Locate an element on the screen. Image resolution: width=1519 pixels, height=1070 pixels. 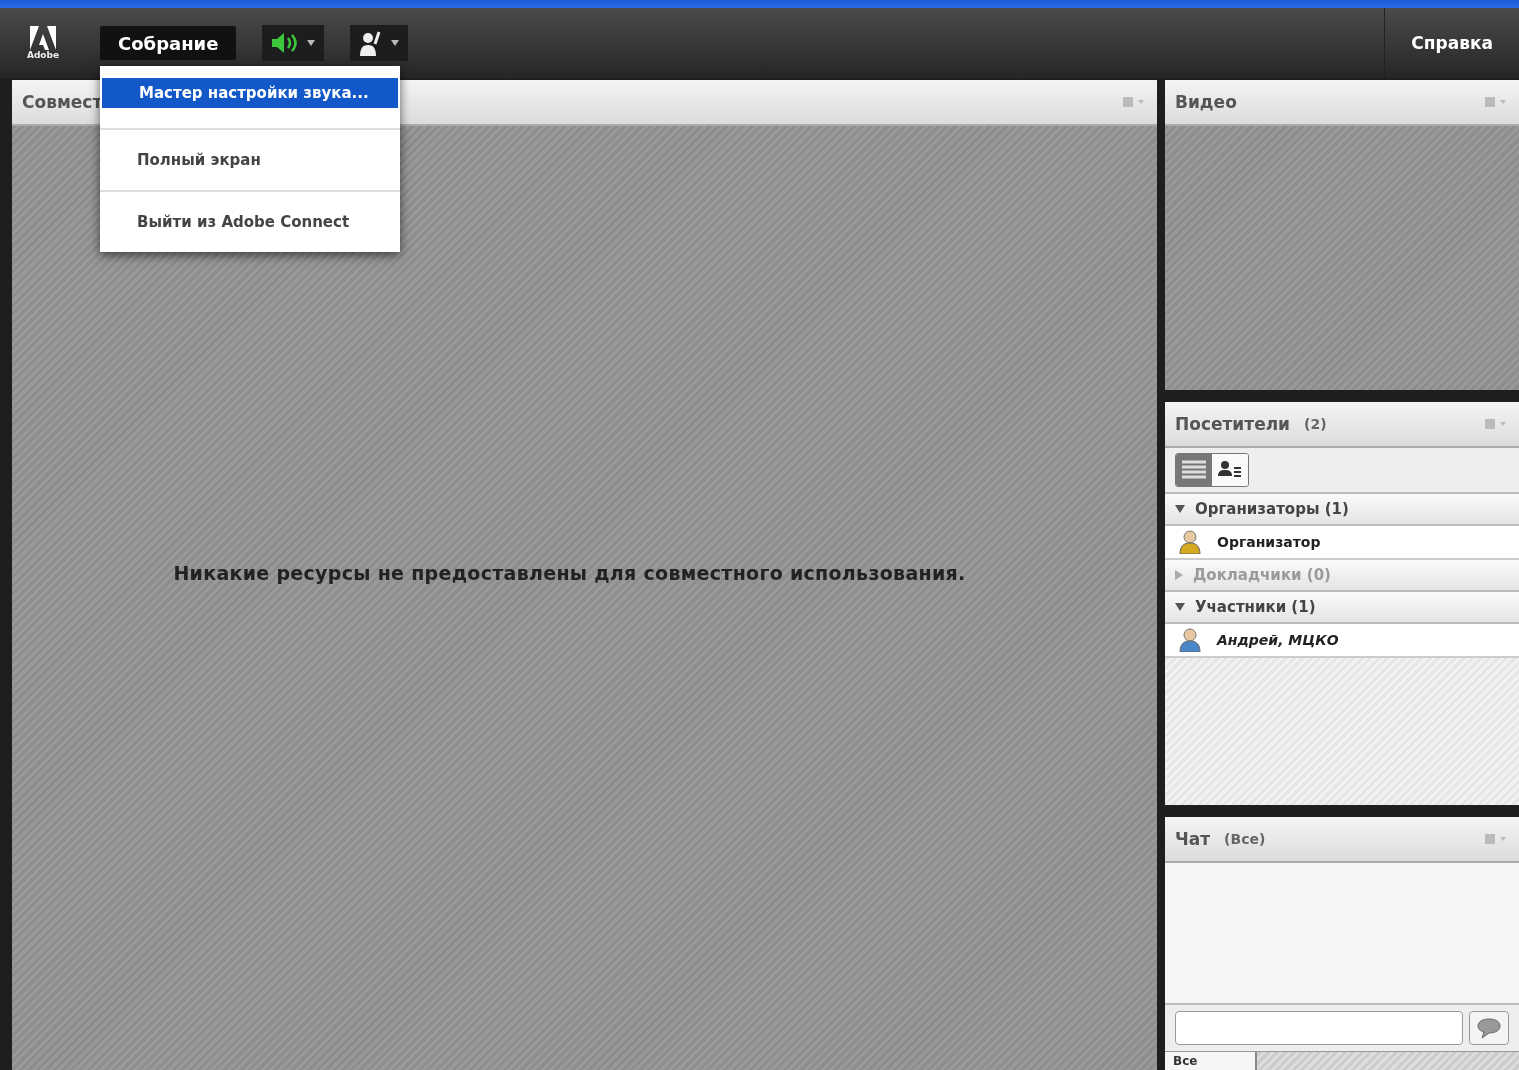
pod-title: Чат is located at coordinates (1193, 839).